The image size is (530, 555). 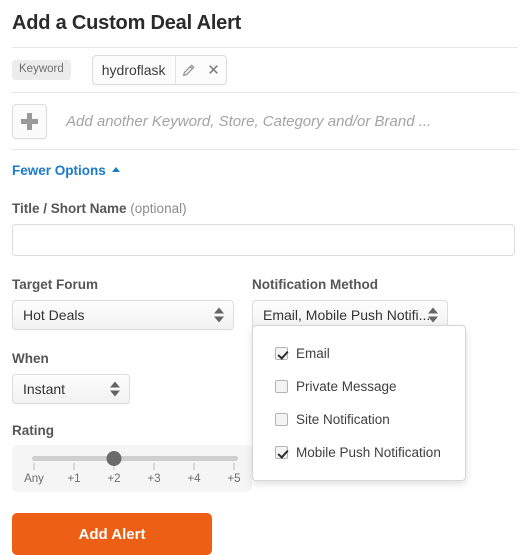 What do you see at coordinates (69, 208) in the screenshot?
I see `title-field-label-text: Title / Short Name` at bounding box center [69, 208].